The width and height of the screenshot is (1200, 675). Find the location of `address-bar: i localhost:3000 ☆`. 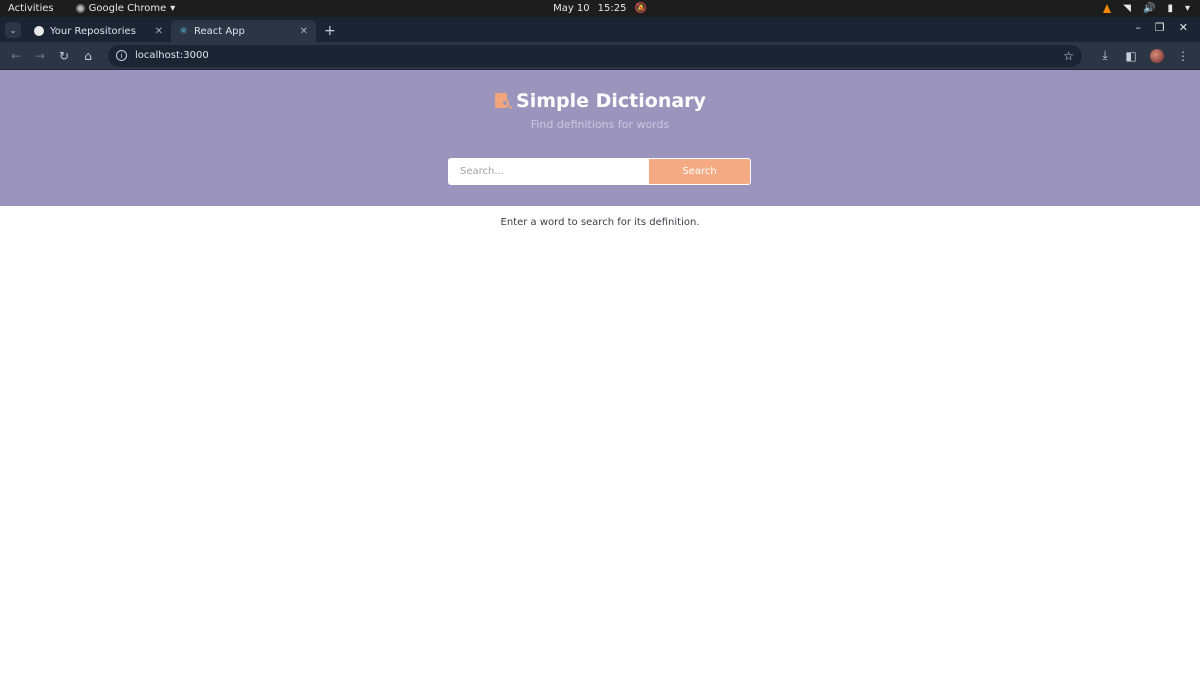

address-bar: i localhost:3000 ☆ is located at coordinates (595, 55).